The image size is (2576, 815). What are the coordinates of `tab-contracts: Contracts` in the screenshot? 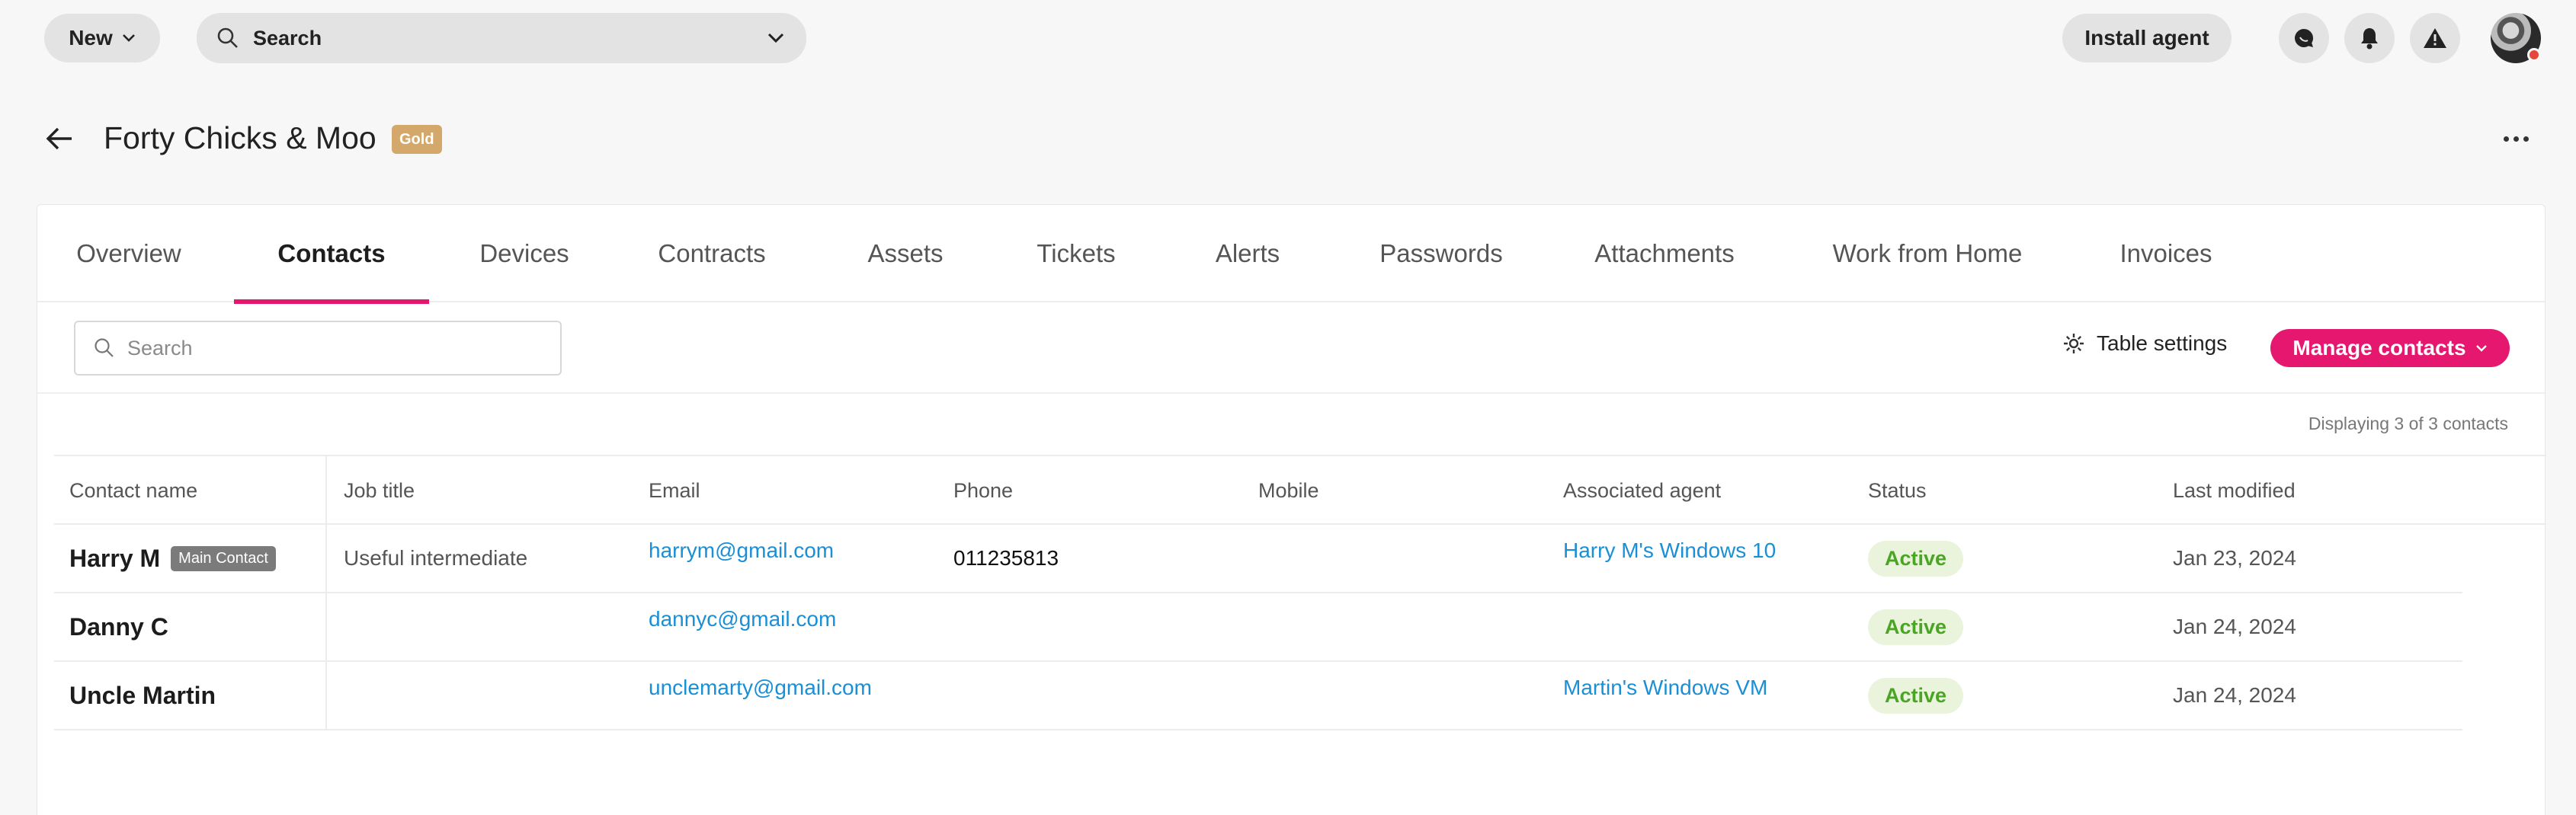 It's located at (712, 253).